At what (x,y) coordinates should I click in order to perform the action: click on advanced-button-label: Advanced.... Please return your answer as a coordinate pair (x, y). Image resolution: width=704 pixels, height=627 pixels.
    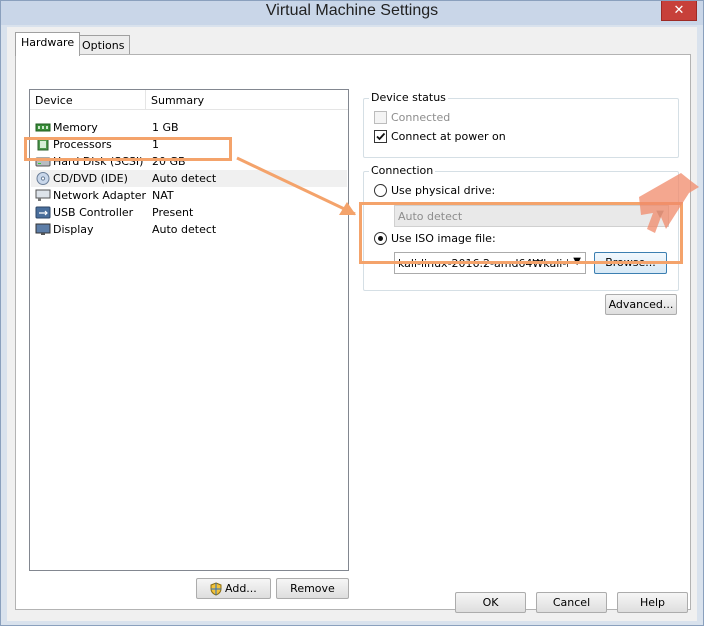
    Looking at the image, I should click on (641, 304).